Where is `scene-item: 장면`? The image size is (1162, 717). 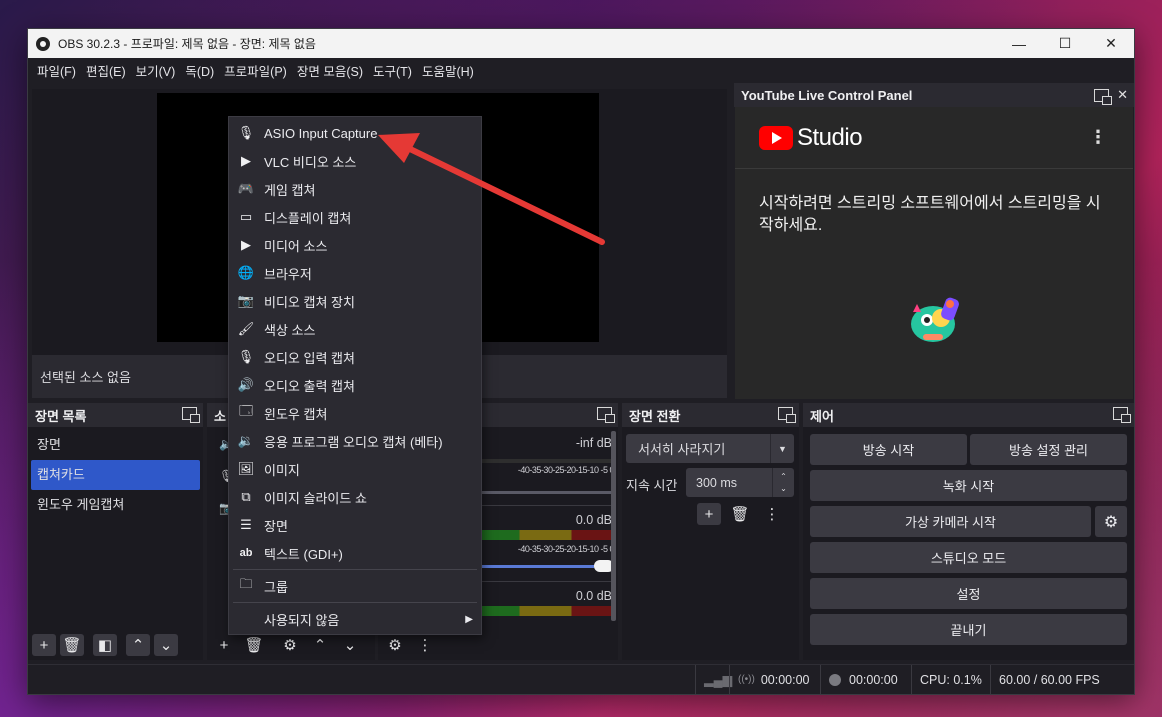 scene-item: 장면 is located at coordinates (115, 445).